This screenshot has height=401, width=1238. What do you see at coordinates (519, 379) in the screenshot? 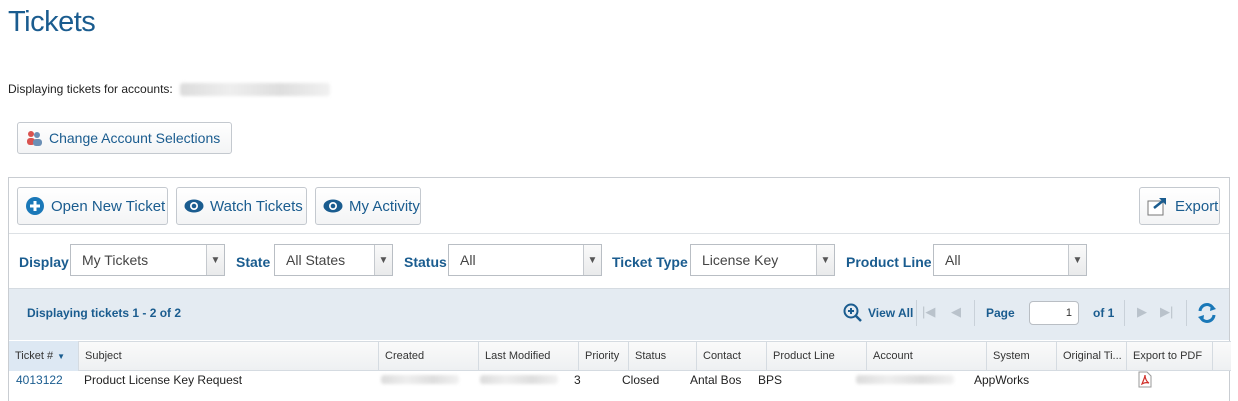
I see `last-modified-redacted` at bounding box center [519, 379].